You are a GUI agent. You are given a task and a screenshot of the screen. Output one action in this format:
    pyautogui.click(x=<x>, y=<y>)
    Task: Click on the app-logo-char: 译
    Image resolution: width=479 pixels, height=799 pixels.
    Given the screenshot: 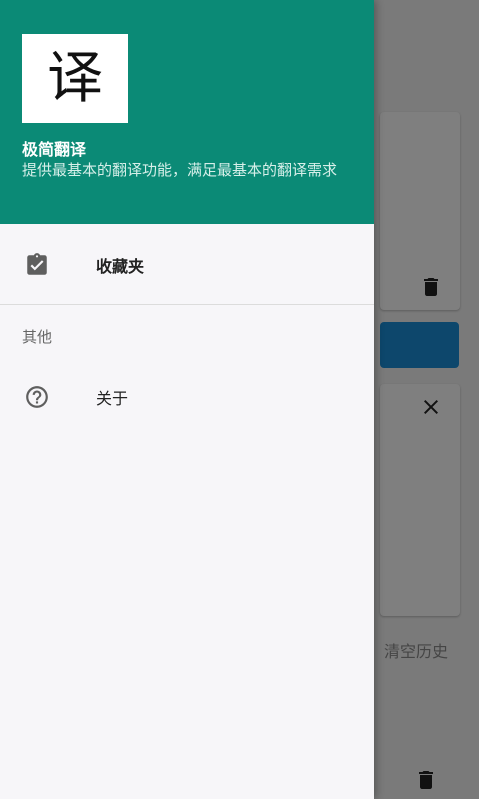 What is the action you would take?
    pyautogui.click(x=75, y=78)
    